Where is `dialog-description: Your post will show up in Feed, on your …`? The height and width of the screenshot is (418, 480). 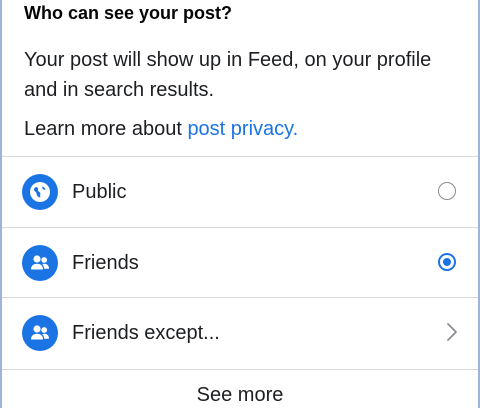
dialog-description: Your post will show up in Feed, on your … is located at coordinates (228, 75).